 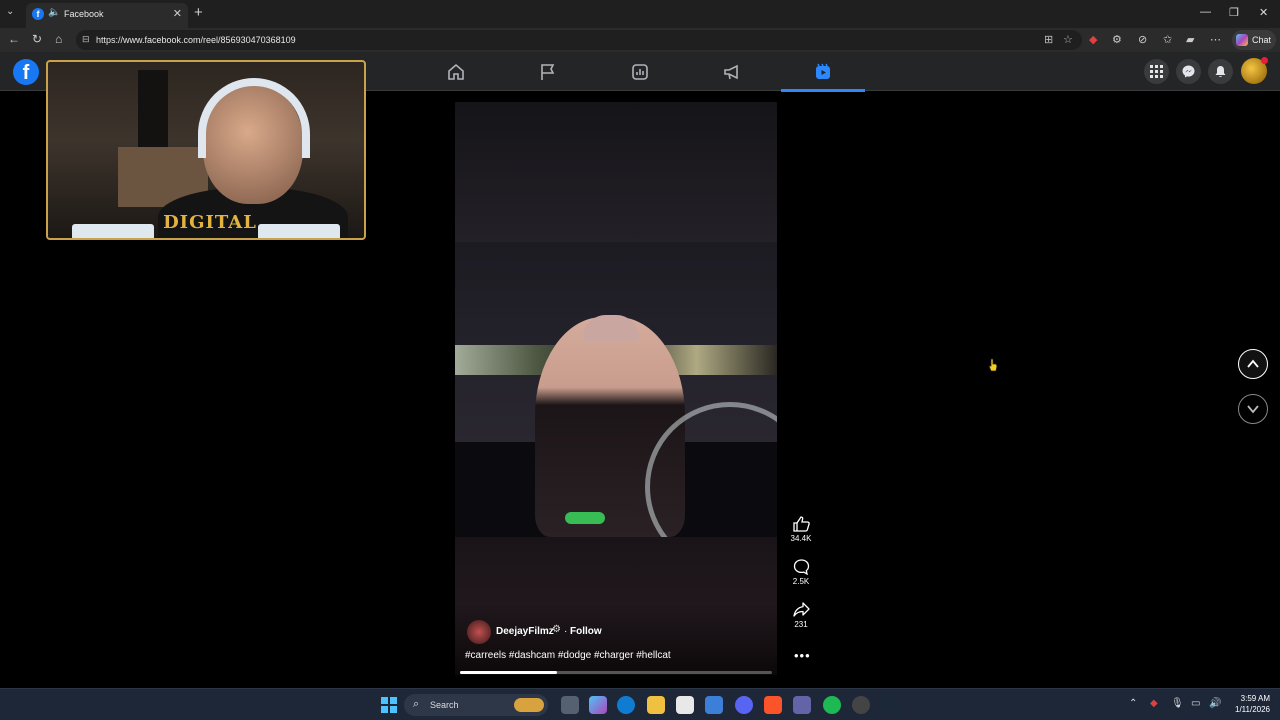 What do you see at coordinates (416, 704) in the screenshot?
I see `search-icon: ⌕` at bounding box center [416, 704].